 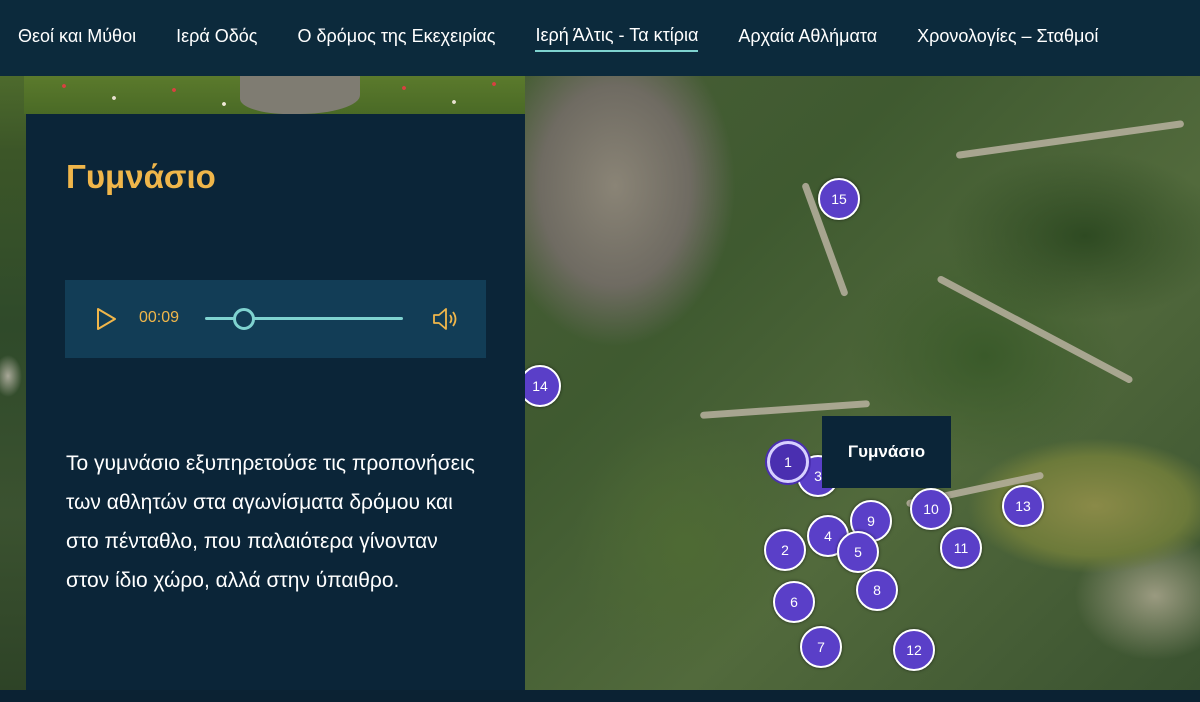 I want to click on map-marker-5: 5, so click(x=858, y=552).